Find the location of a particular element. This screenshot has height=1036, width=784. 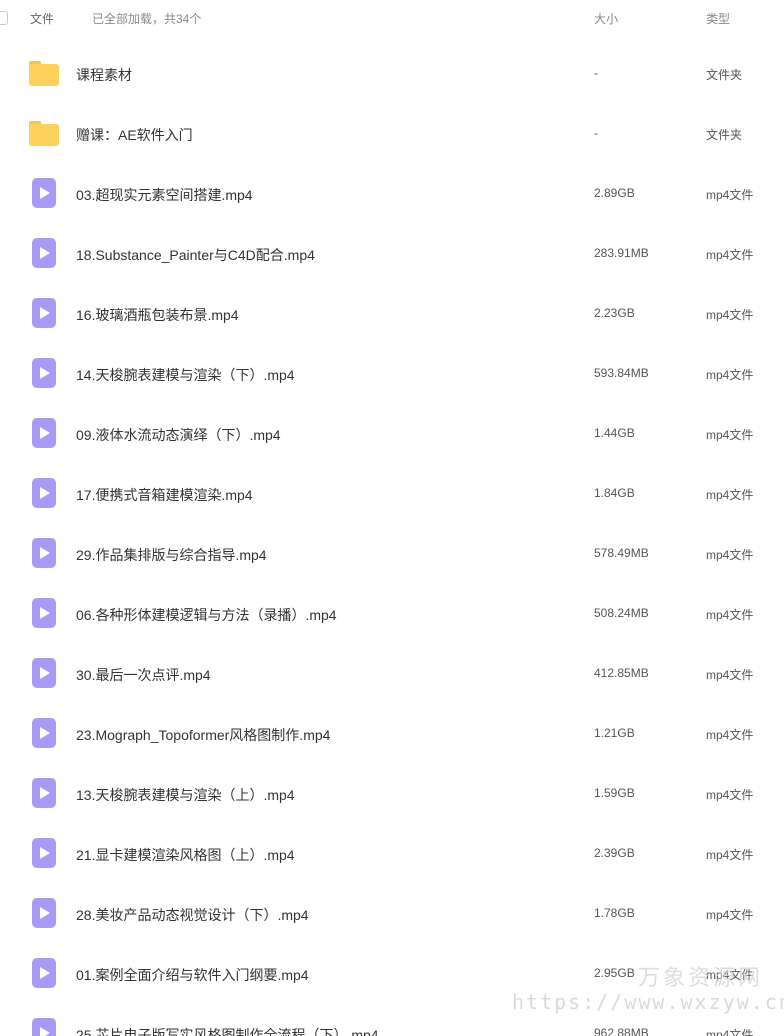

file-name: 03.超现实元素空间搭建.mp4 is located at coordinates (164, 195).